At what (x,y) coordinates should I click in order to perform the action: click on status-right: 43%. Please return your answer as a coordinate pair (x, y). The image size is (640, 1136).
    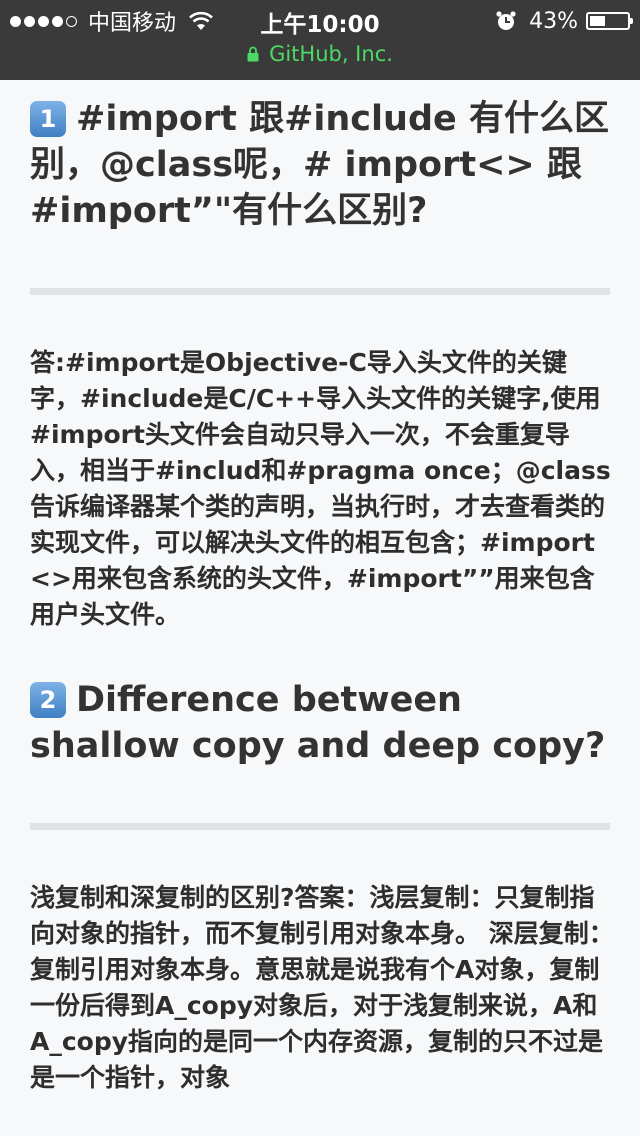
    Looking at the image, I should click on (564, 21).